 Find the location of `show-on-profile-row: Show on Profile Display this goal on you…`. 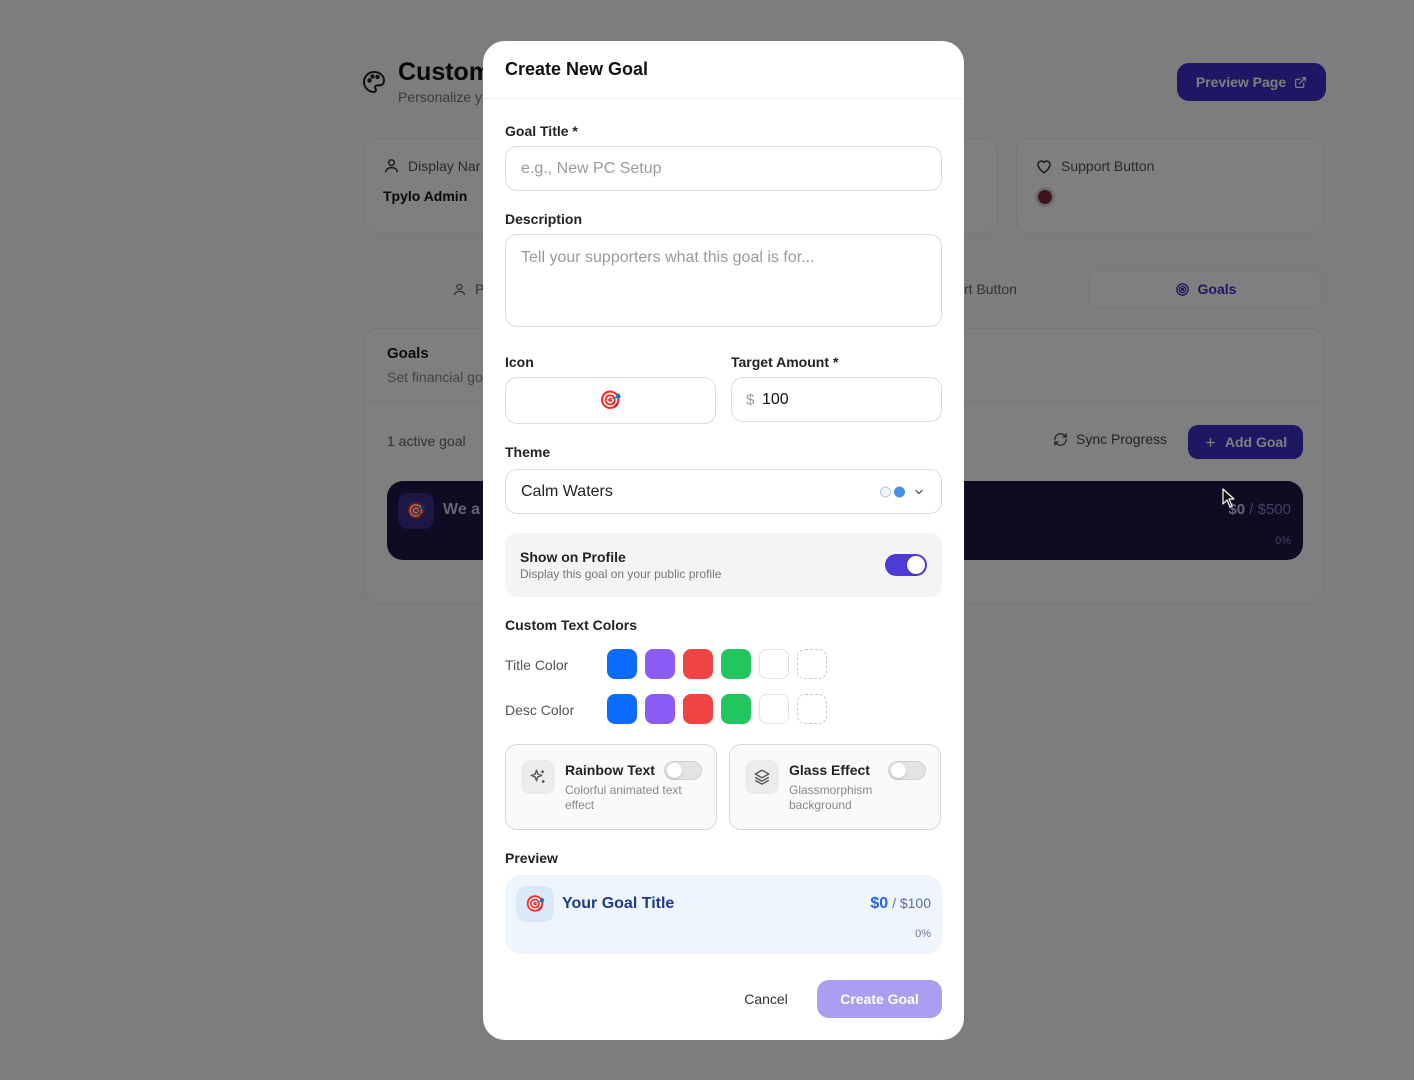

show-on-profile-row: Show on Profile Display this goal on you… is located at coordinates (723, 565).